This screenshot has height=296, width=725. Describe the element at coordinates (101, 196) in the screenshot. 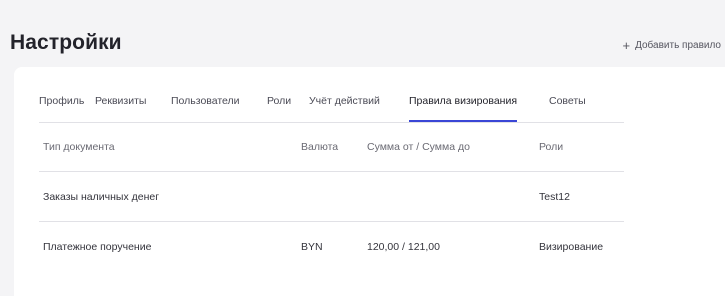

I see `cell-document-type: Заказы наличных денег` at that location.